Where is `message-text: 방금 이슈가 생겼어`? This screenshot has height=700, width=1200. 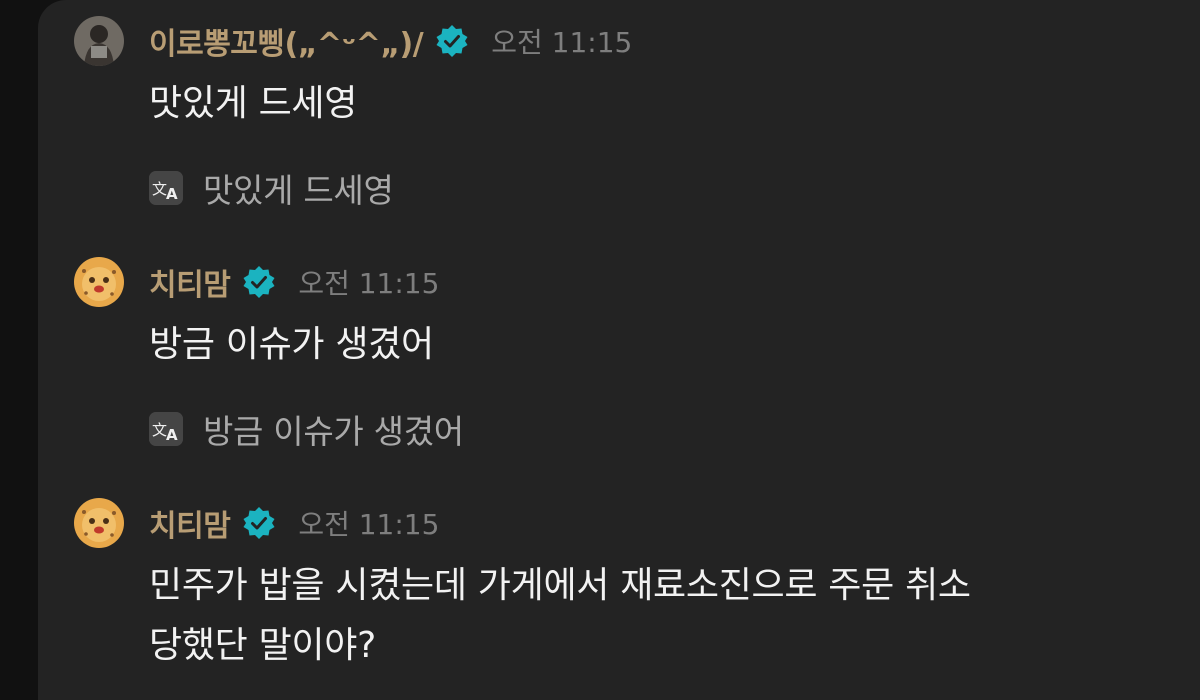 message-text: 방금 이슈가 생겼어 is located at coordinates (291, 345).